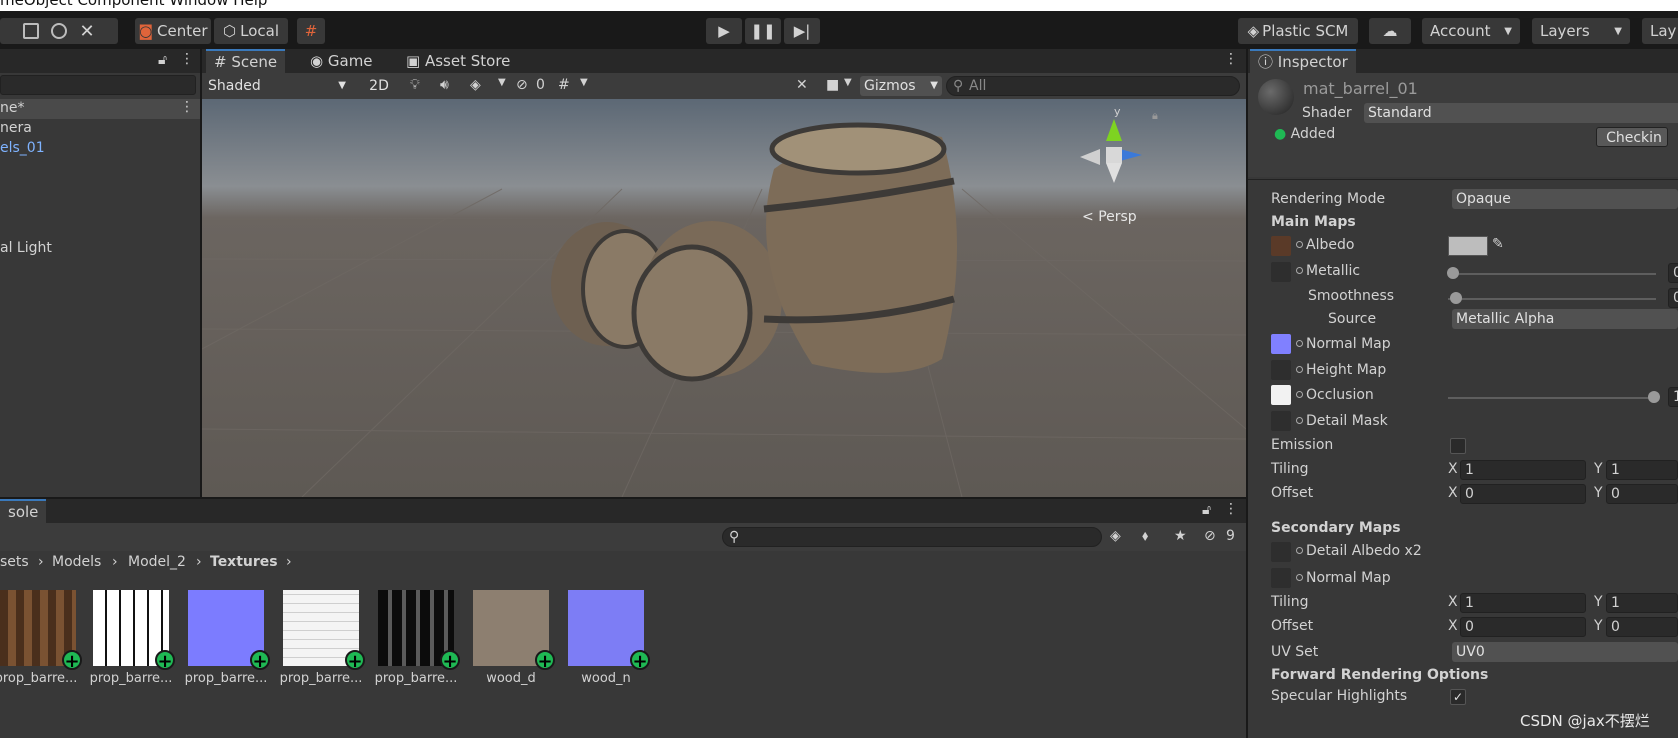 The width and height of the screenshot is (1678, 738). I want to click on breadcrumb-item: Model_2, so click(157, 562).